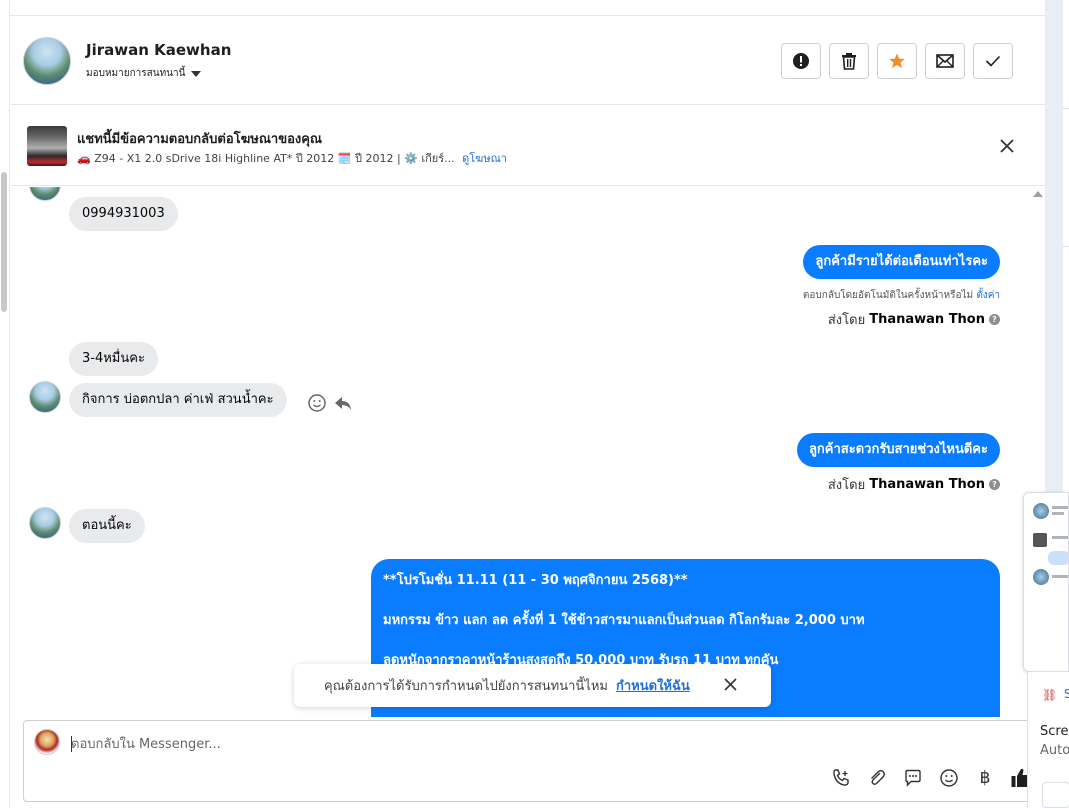 The width and height of the screenshot is (1069, 808). What do you see at coordinates (931, 778) in the screenshot?
I see `composer-toolbar: ฿` at bounding box center [931, 778].